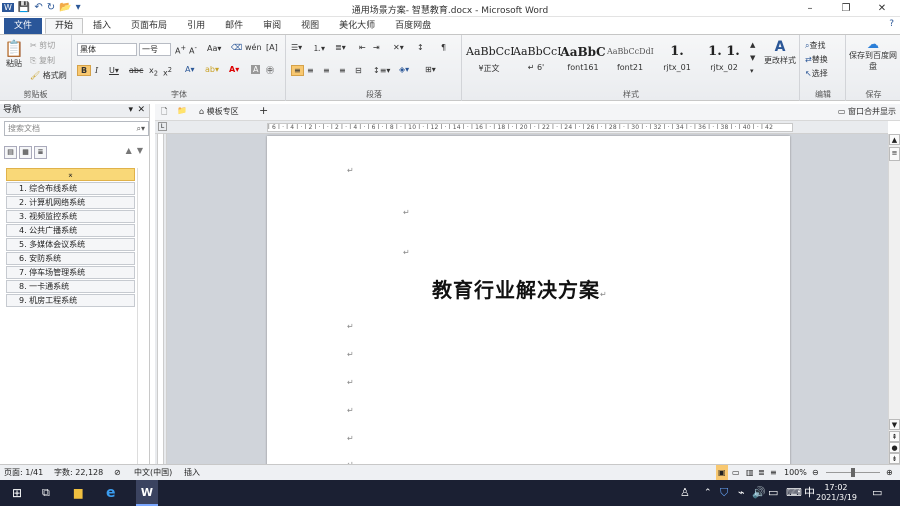 The image size is (900, 506). Describe the element at coordinates (256, 69) in the screenshot. I see `char-shading-icon: A` at that location.